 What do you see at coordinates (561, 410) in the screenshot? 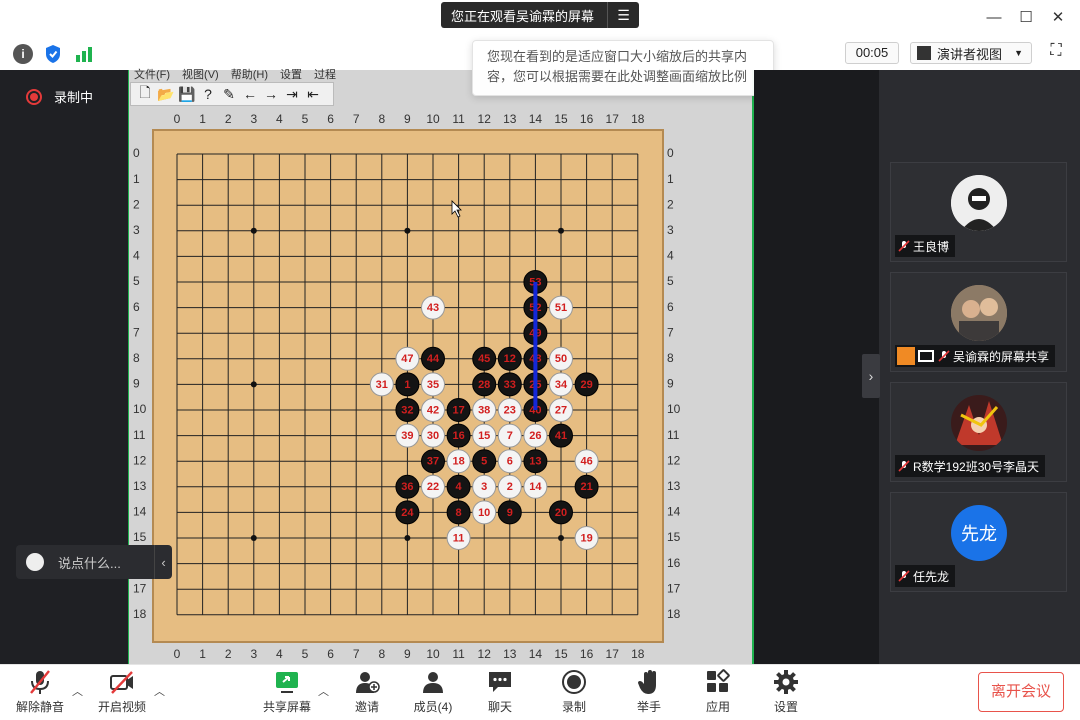
I see `stone: 27` at bounding box center [561, 410].